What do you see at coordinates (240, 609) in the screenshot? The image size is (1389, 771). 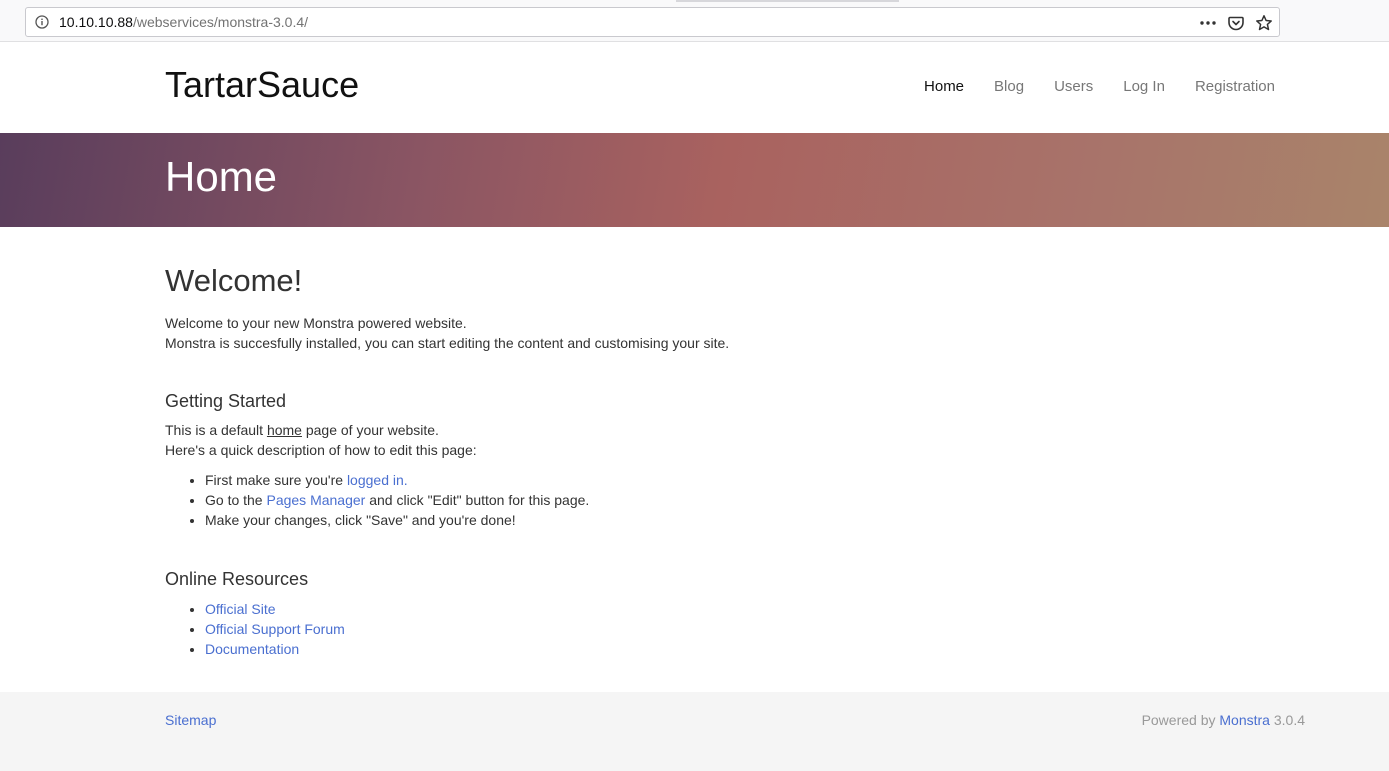 I see `official-site-link: Official Site` at bounding box center [240, 609].